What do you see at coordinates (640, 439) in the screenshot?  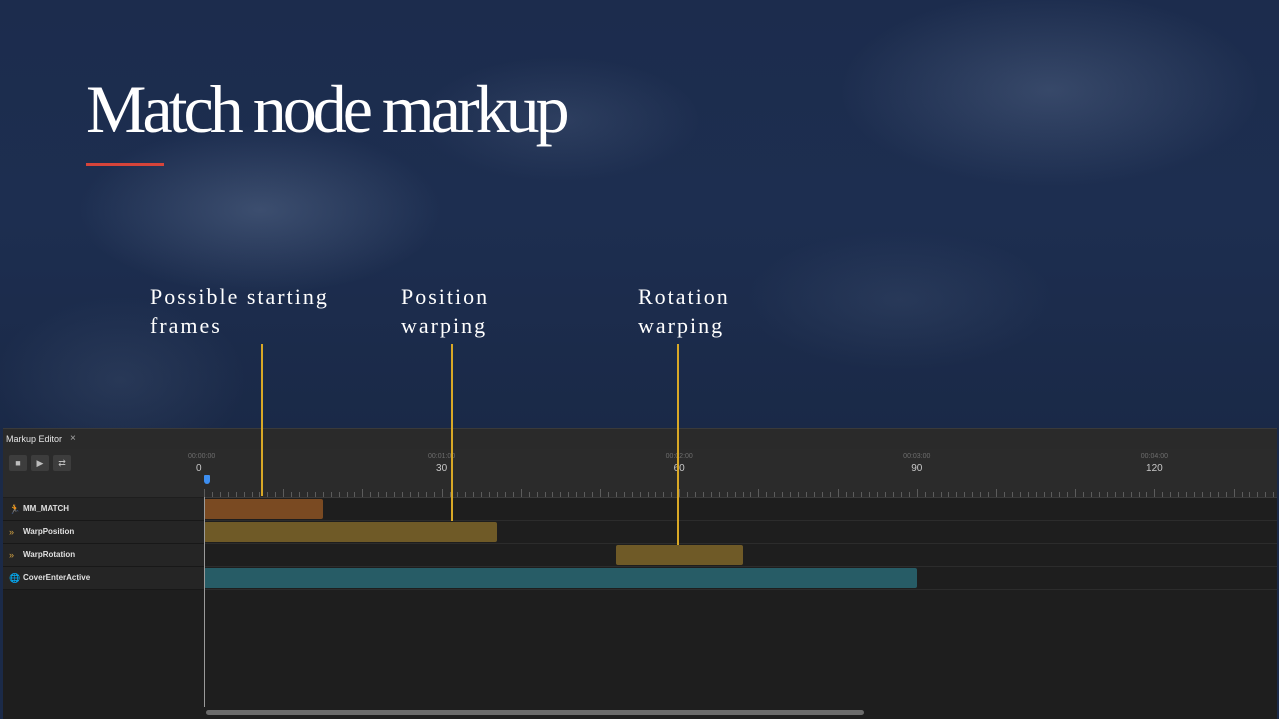 I see `editor-tab-bar: Markup Editor ×` at bounding box center [640, 439].